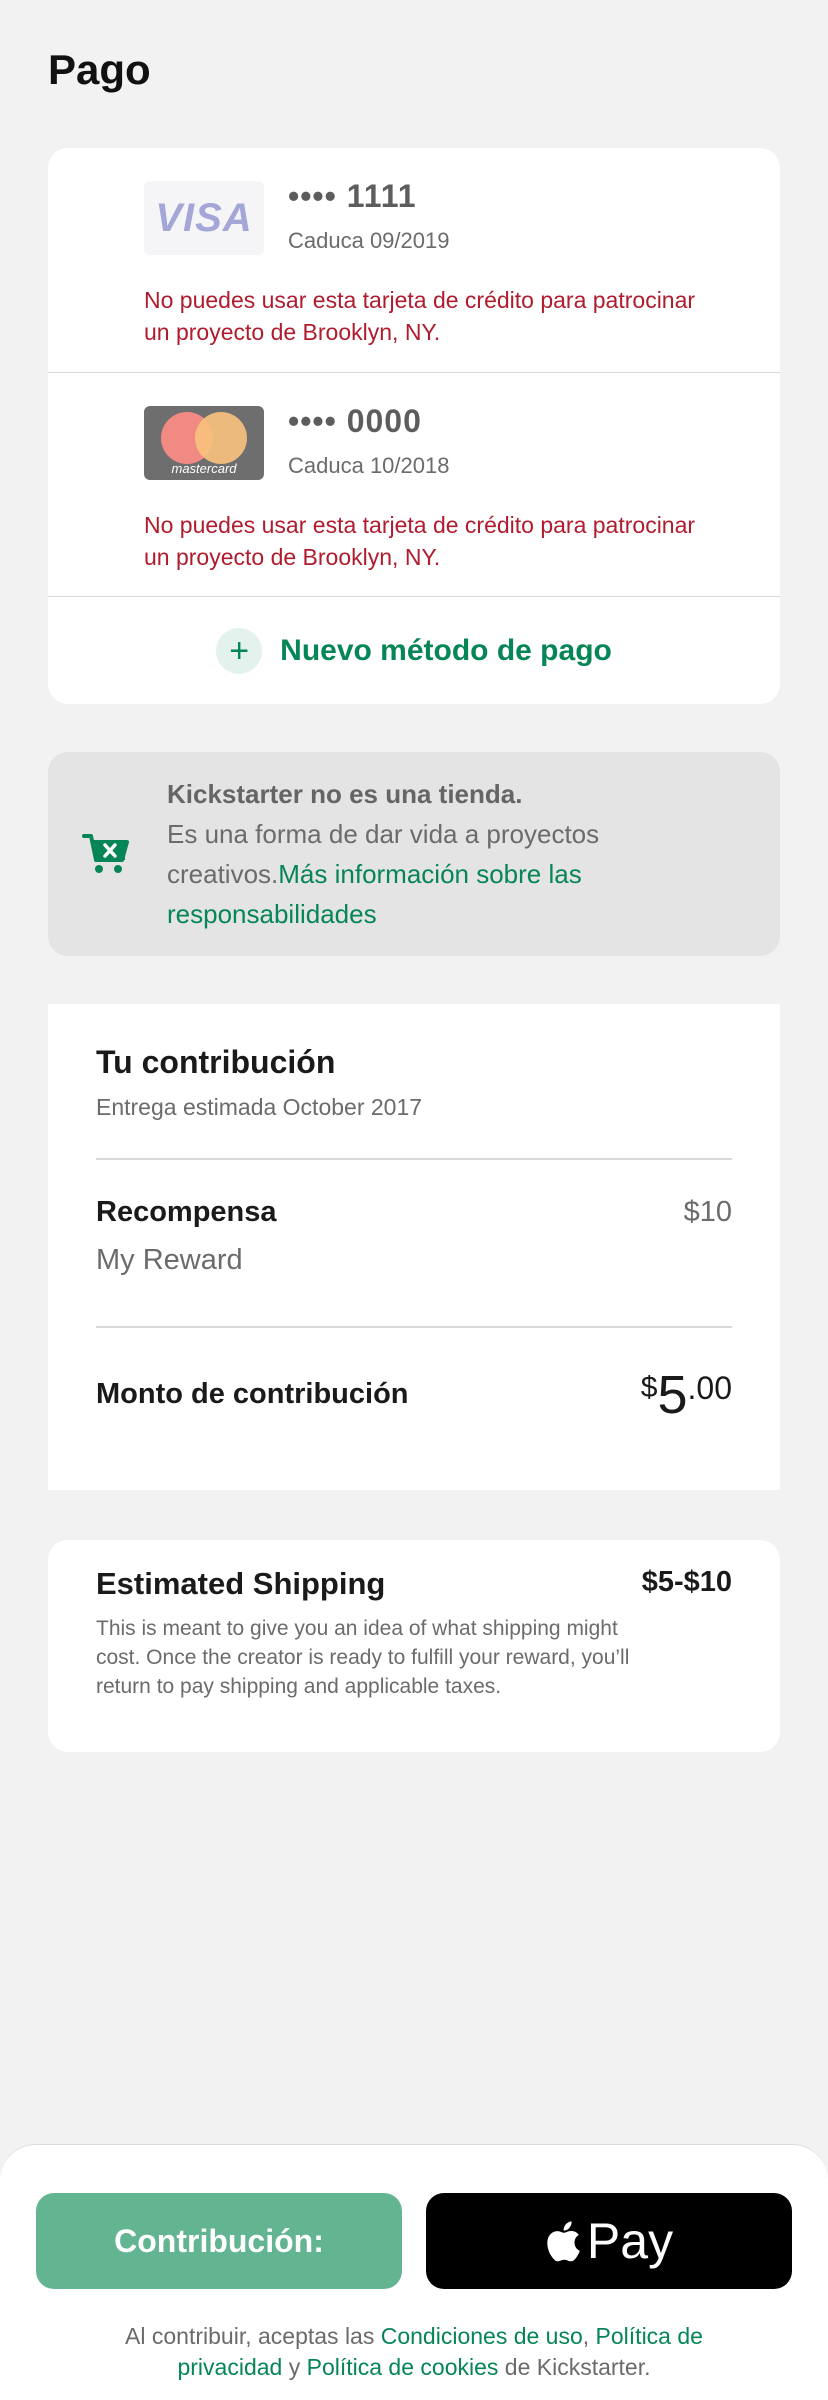 This screenshot has width=828, height=2400. I want to click on pledge-amount-value: $5.00, so click(686, 1395).